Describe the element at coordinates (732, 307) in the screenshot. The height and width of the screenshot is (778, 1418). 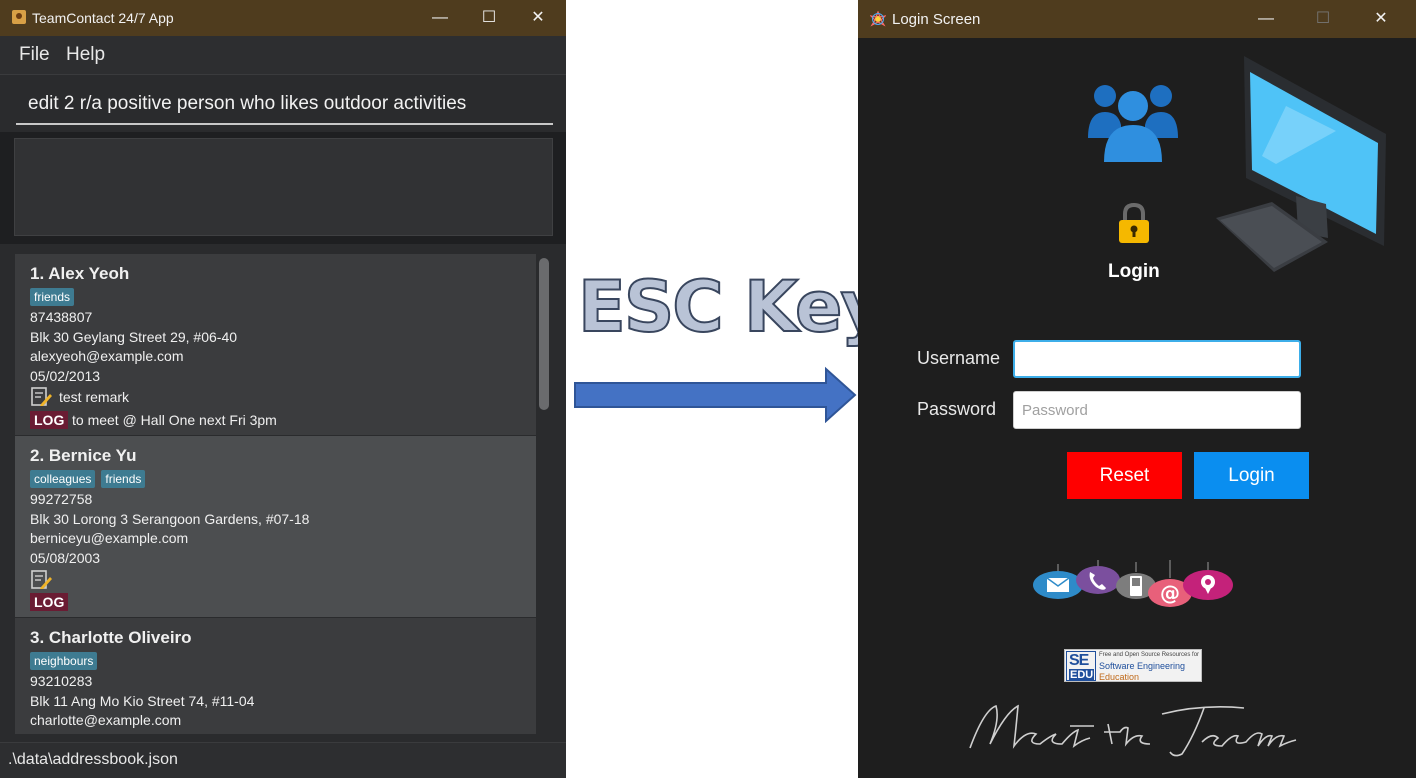
I see `esc-key-label: ESC Key` at that location.